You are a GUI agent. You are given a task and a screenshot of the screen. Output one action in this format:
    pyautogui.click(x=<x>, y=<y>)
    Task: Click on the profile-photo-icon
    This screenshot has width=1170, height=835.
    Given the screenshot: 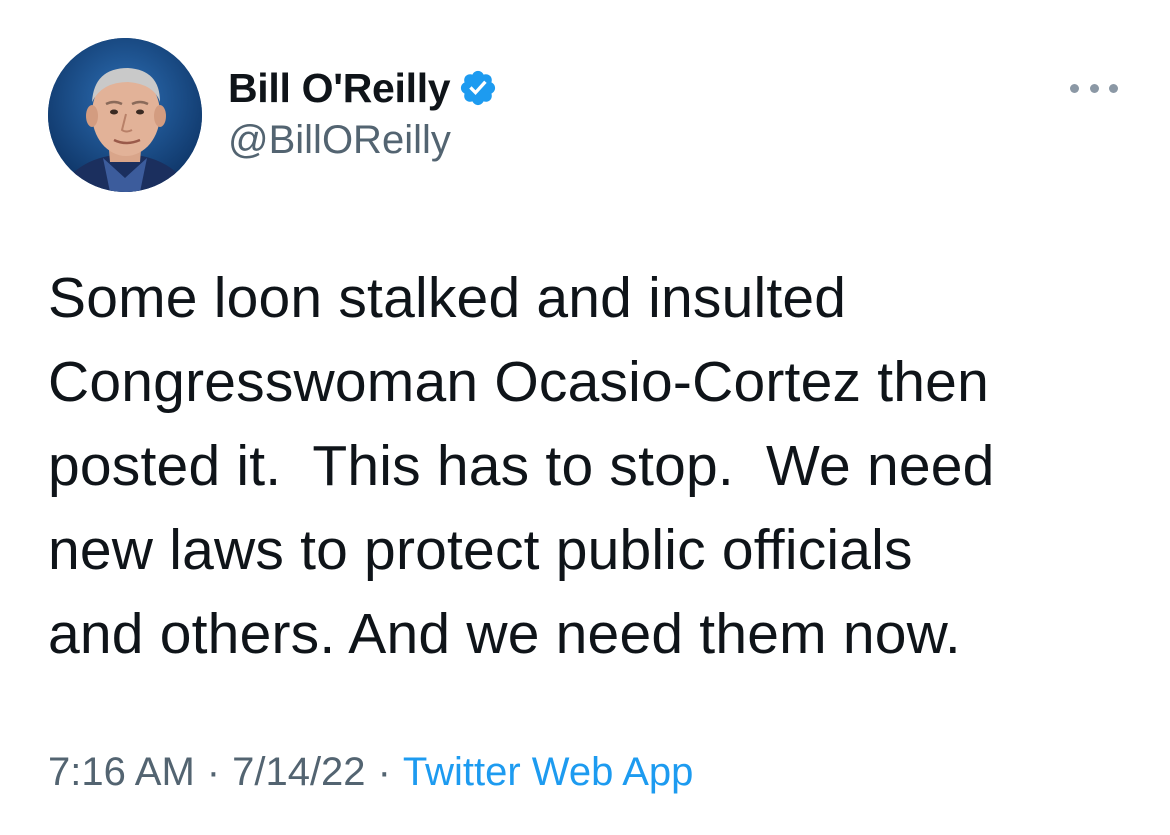 What is the action you would take?
    pyautogui.click(x=125, y=115)
    